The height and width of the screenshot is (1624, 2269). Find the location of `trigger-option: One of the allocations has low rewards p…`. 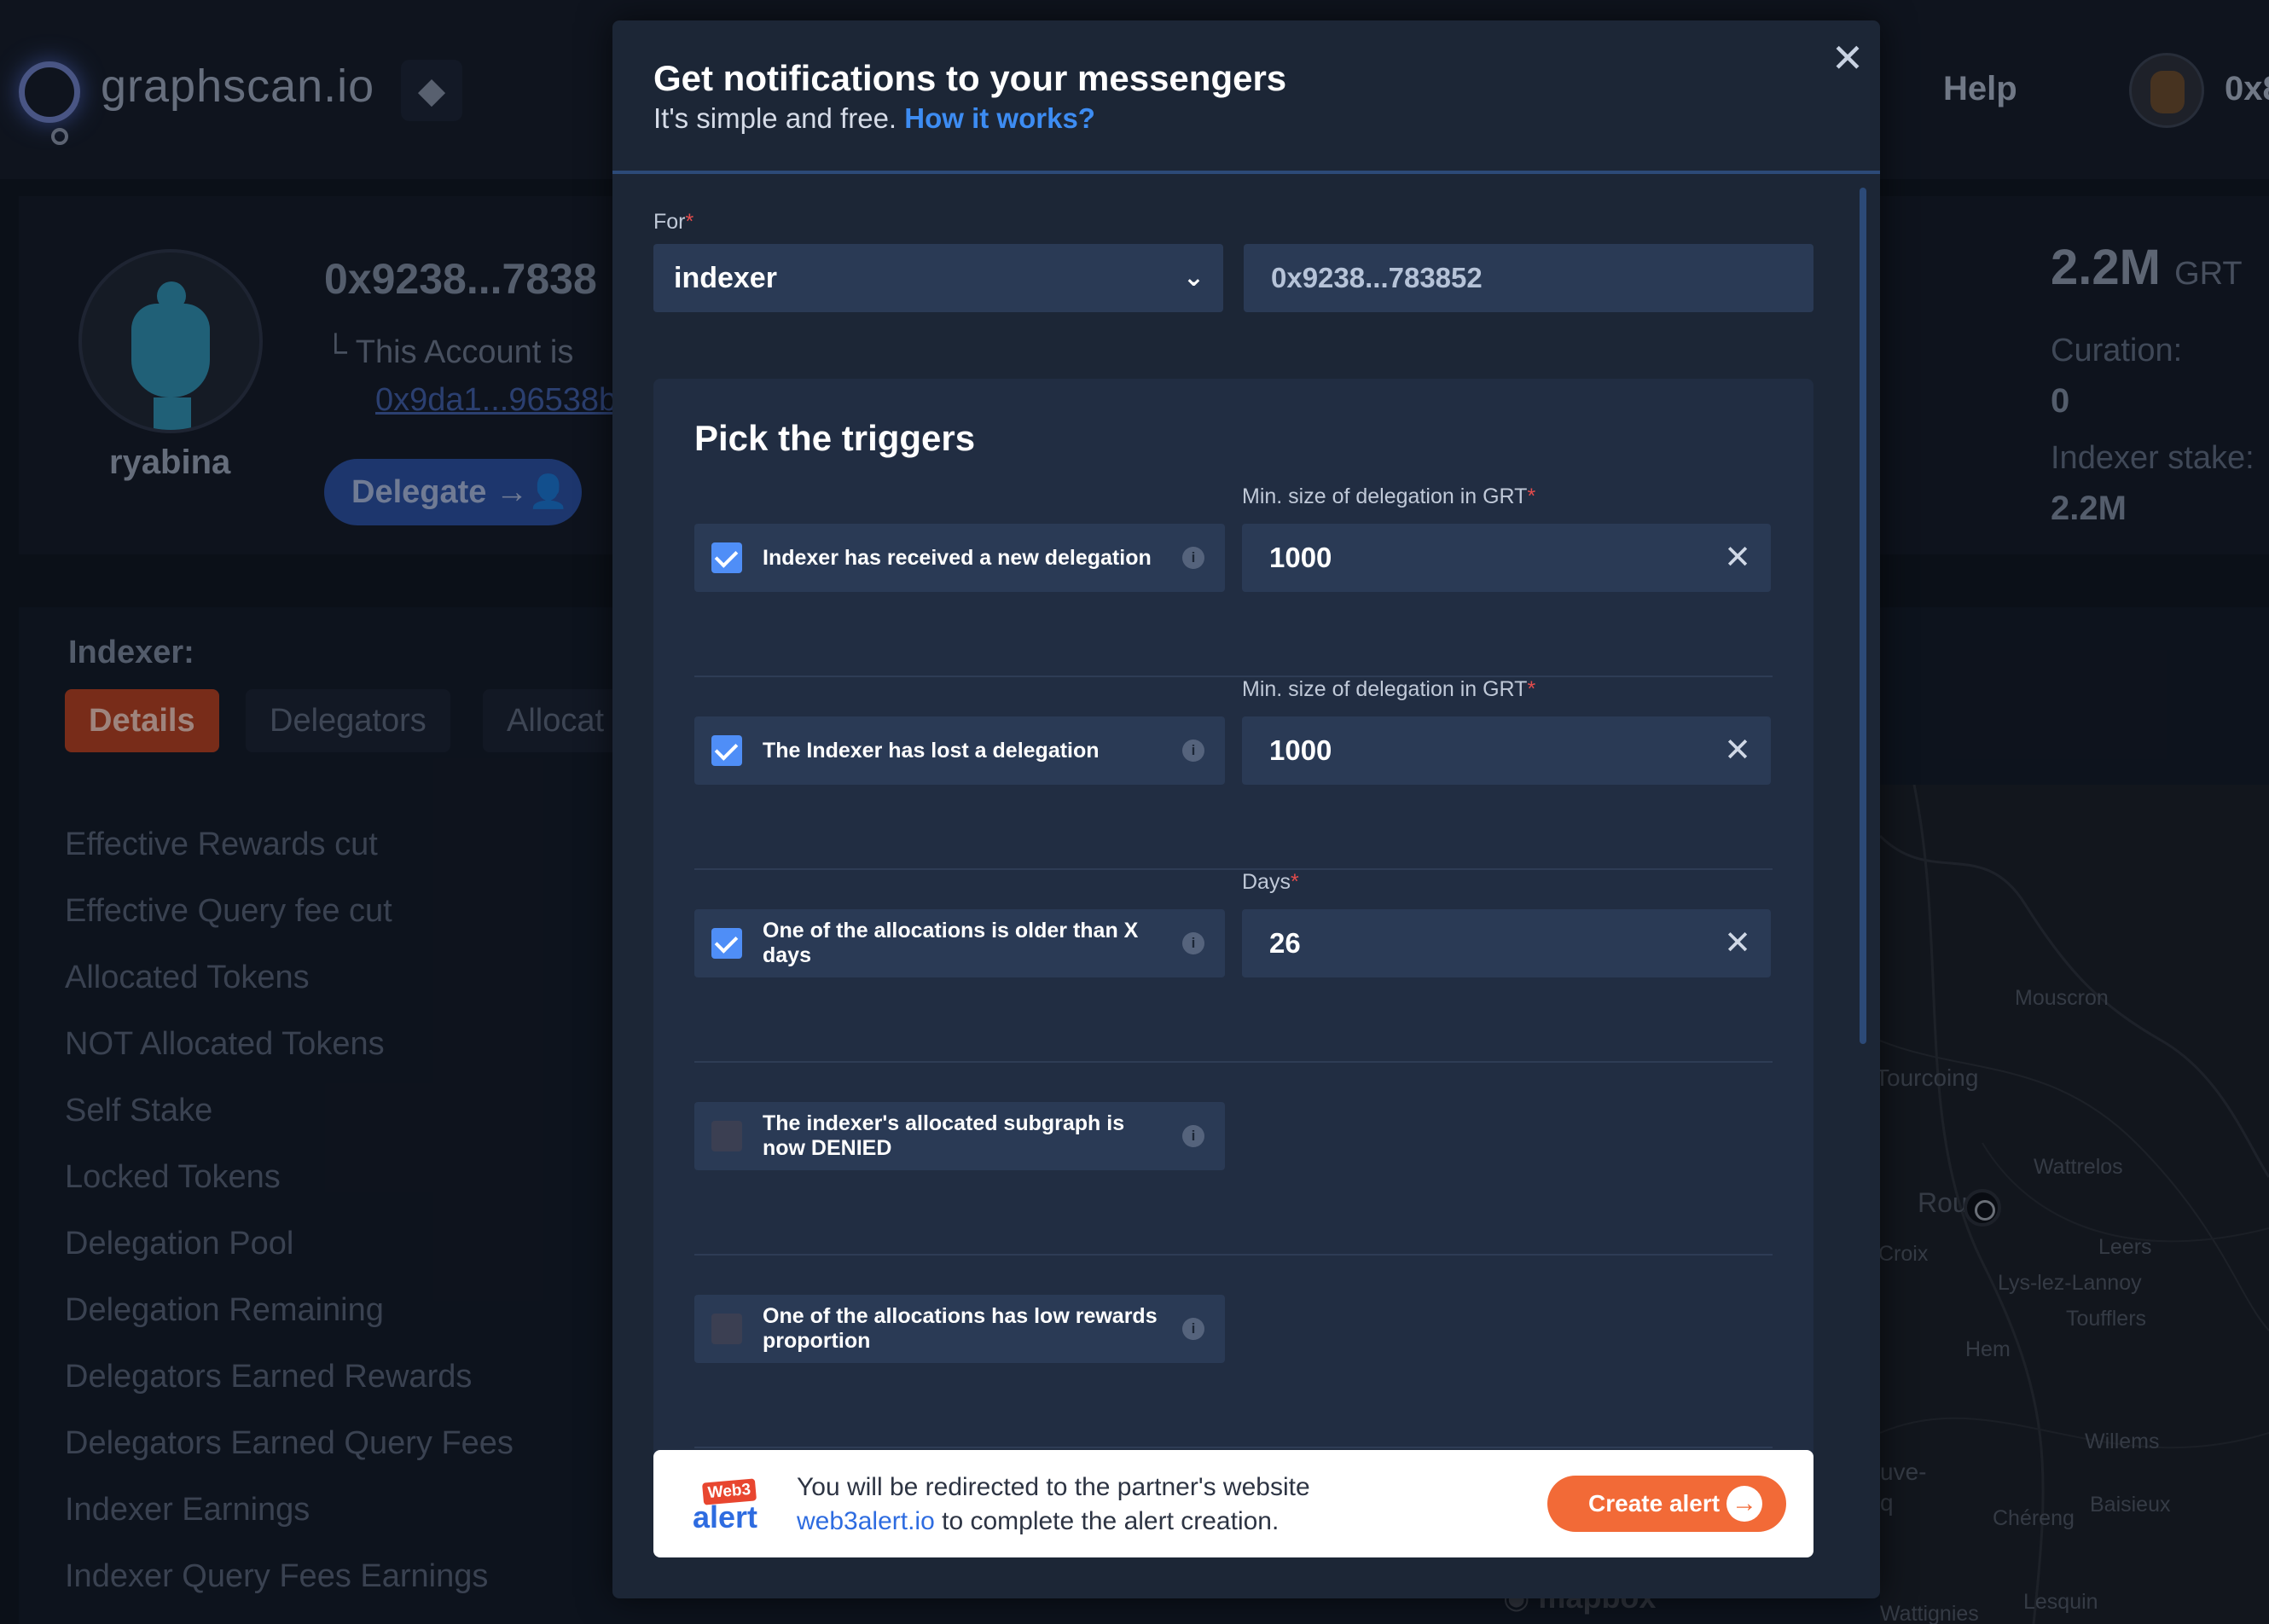

trigger-option: One of the allocations has low rewards p… is located at coordinates (959, 1329).